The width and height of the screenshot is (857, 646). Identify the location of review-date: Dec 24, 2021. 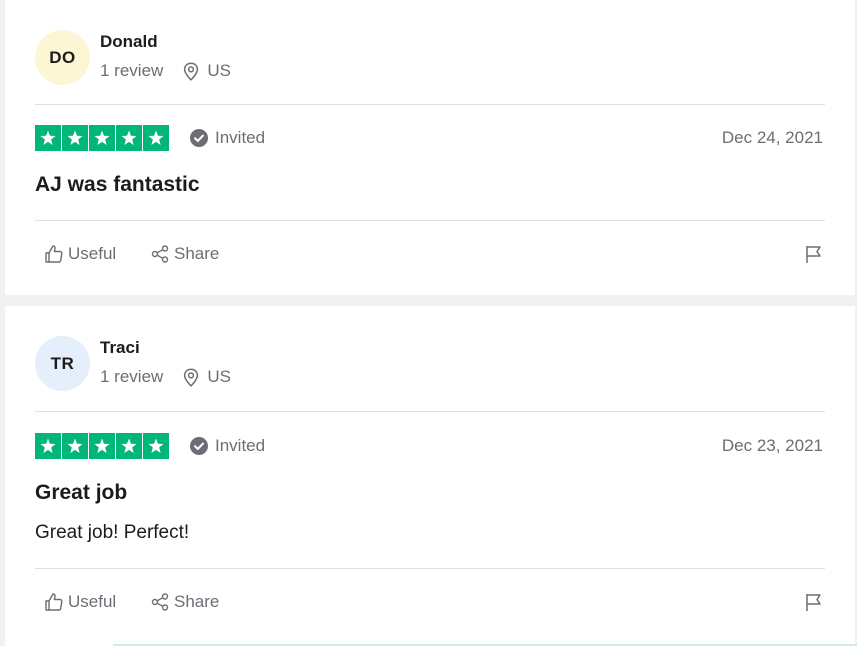
(772, 137).